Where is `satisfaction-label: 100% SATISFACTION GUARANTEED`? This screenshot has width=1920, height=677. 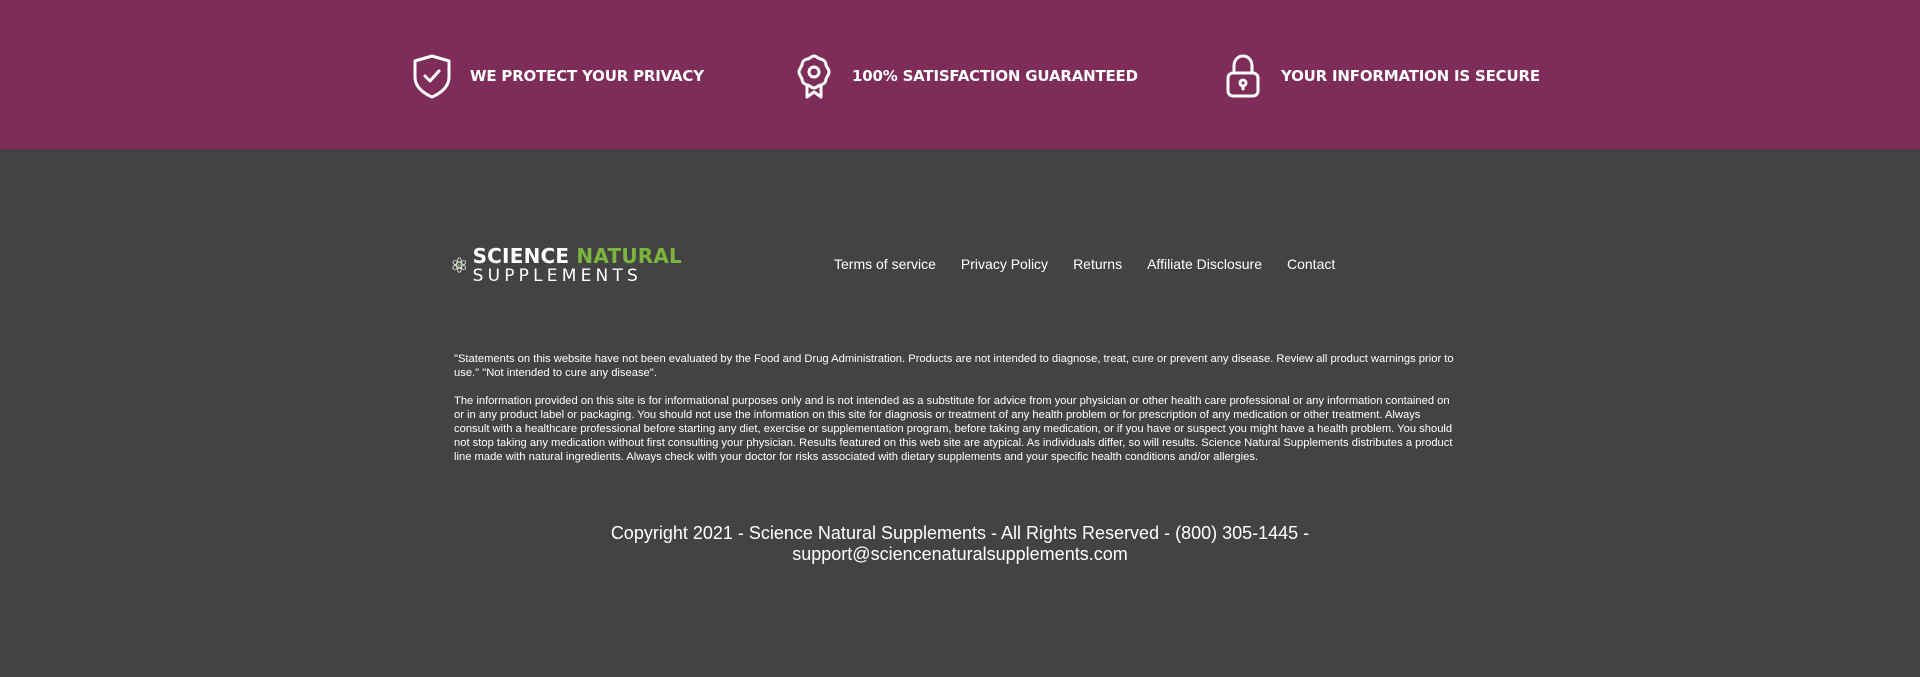
satisfaction-label: 100% SATISFACTION GUARANTEED is located at coordinates (995, 76).